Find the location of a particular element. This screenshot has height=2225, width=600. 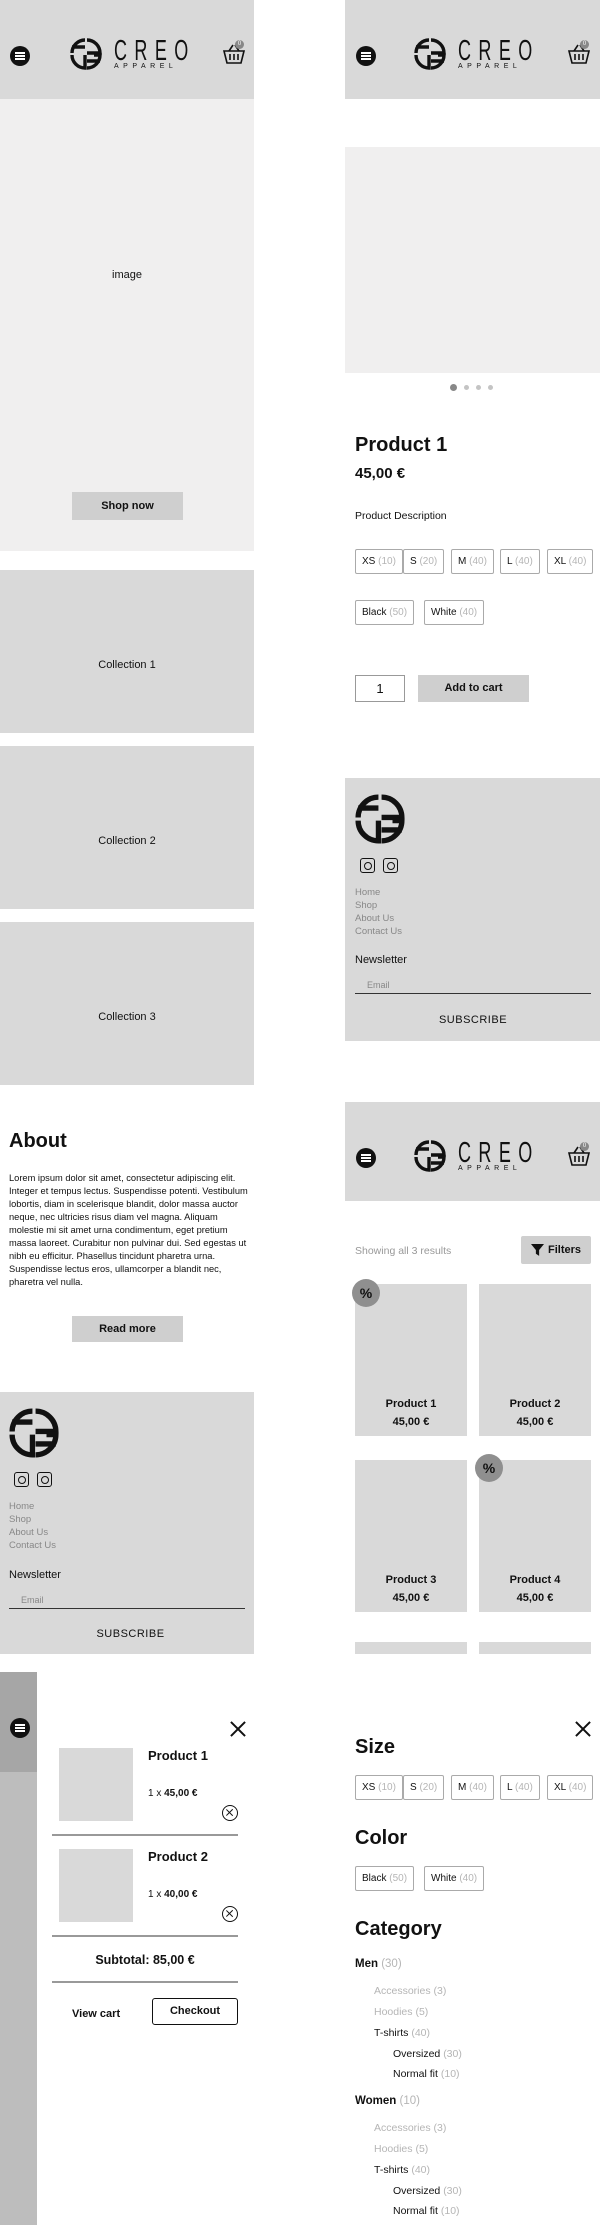

filter-icon is located at coordinates (537, 1250).